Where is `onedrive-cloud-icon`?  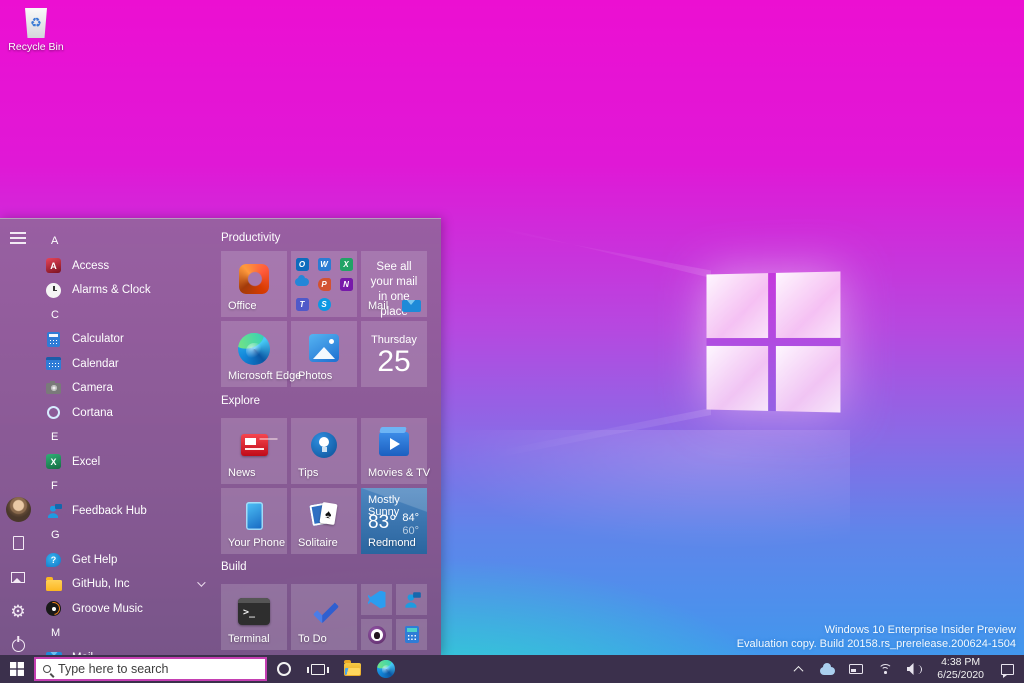 onedrive-cloud-icon is located at coordinates (827, 668).